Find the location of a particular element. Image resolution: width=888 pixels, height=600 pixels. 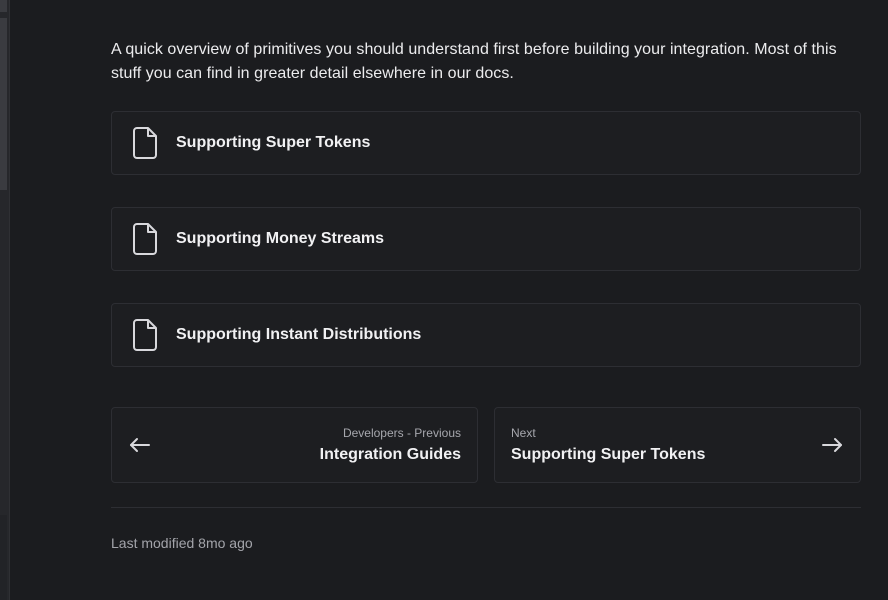

next-page-caption: Next is located at coordinates (523, 433).